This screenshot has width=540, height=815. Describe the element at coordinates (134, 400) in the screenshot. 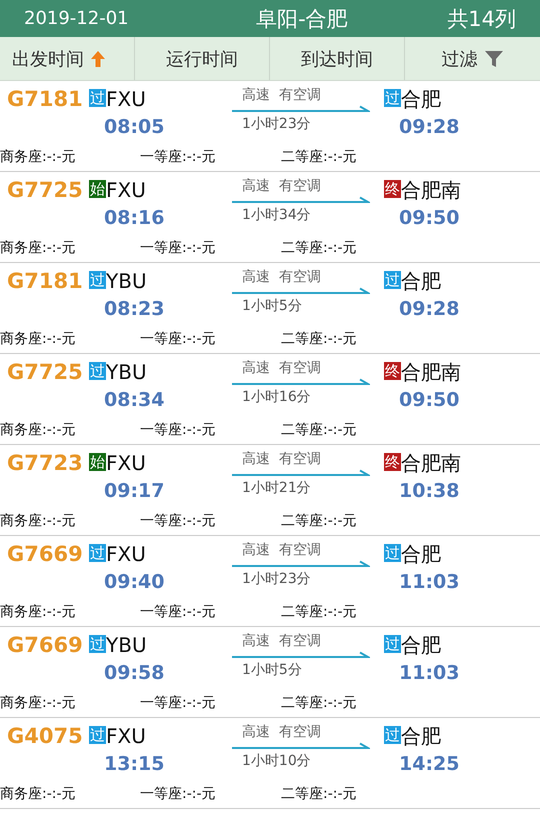

I see `depart-time: 08:34` at that location.